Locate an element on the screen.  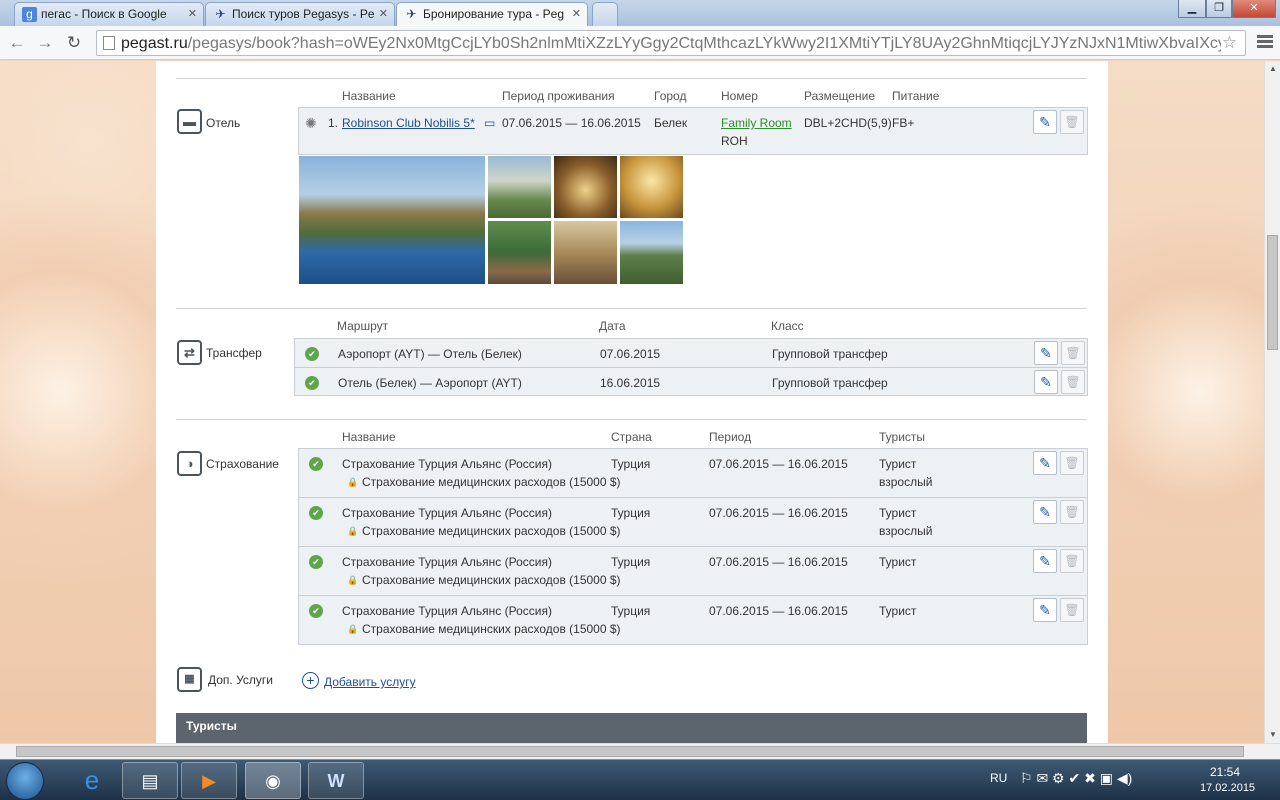
add-service-link: Добавить услугу is located at coordinates (370, 682).